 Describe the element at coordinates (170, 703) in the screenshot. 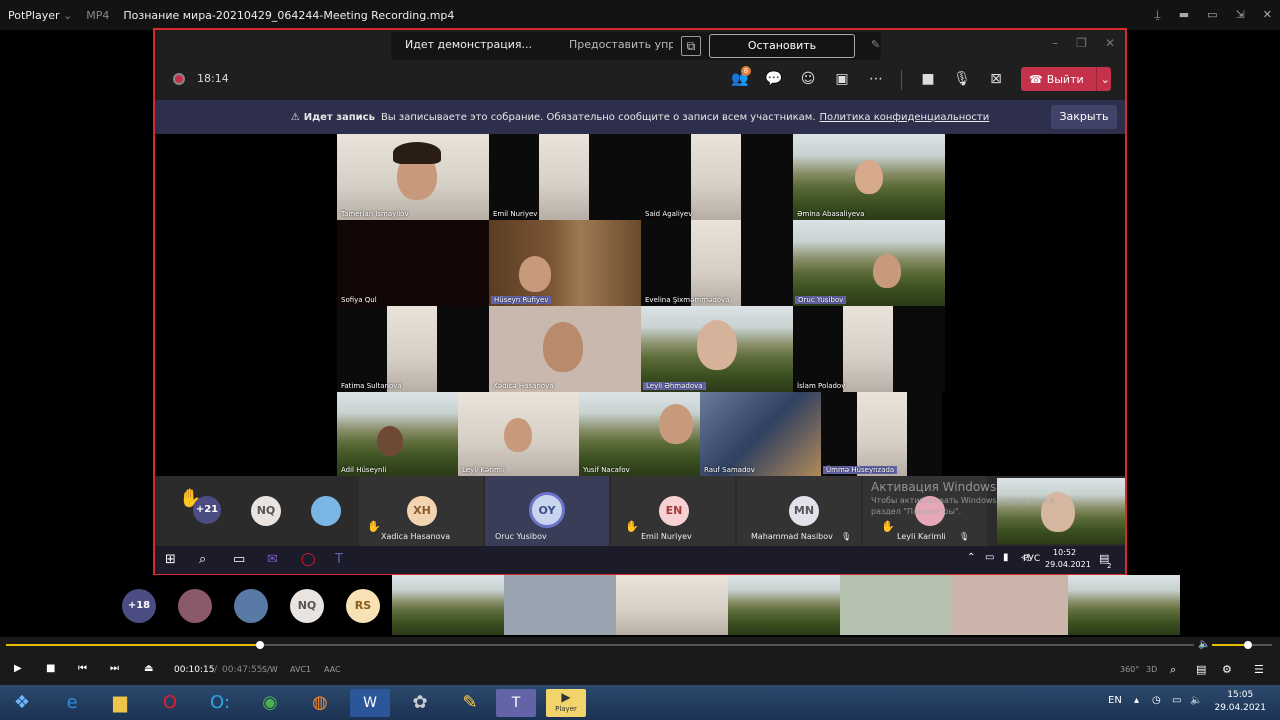

I see `opera-icon: O` at that location.